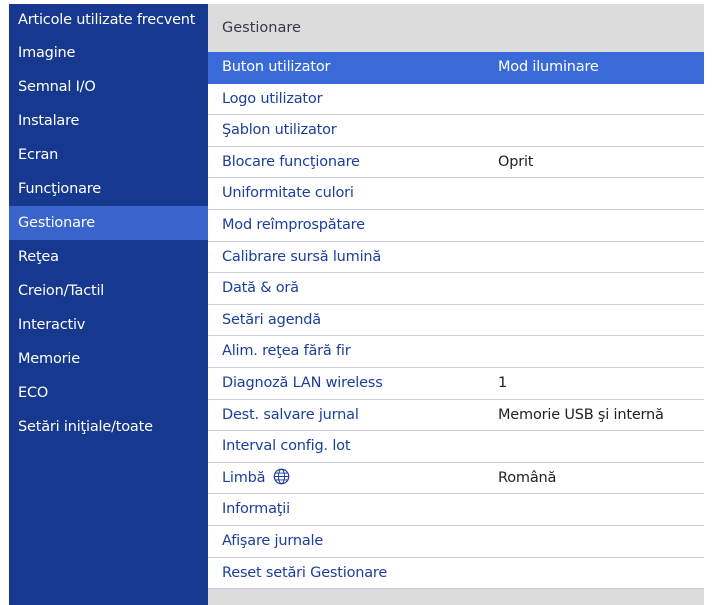  What do you see at coordinates (108, 20) in the screenshot?
I see `sidebar-item-articole-utilizate-frecvent: Articole utilizate frecvent` at bounding box center [108, 20].